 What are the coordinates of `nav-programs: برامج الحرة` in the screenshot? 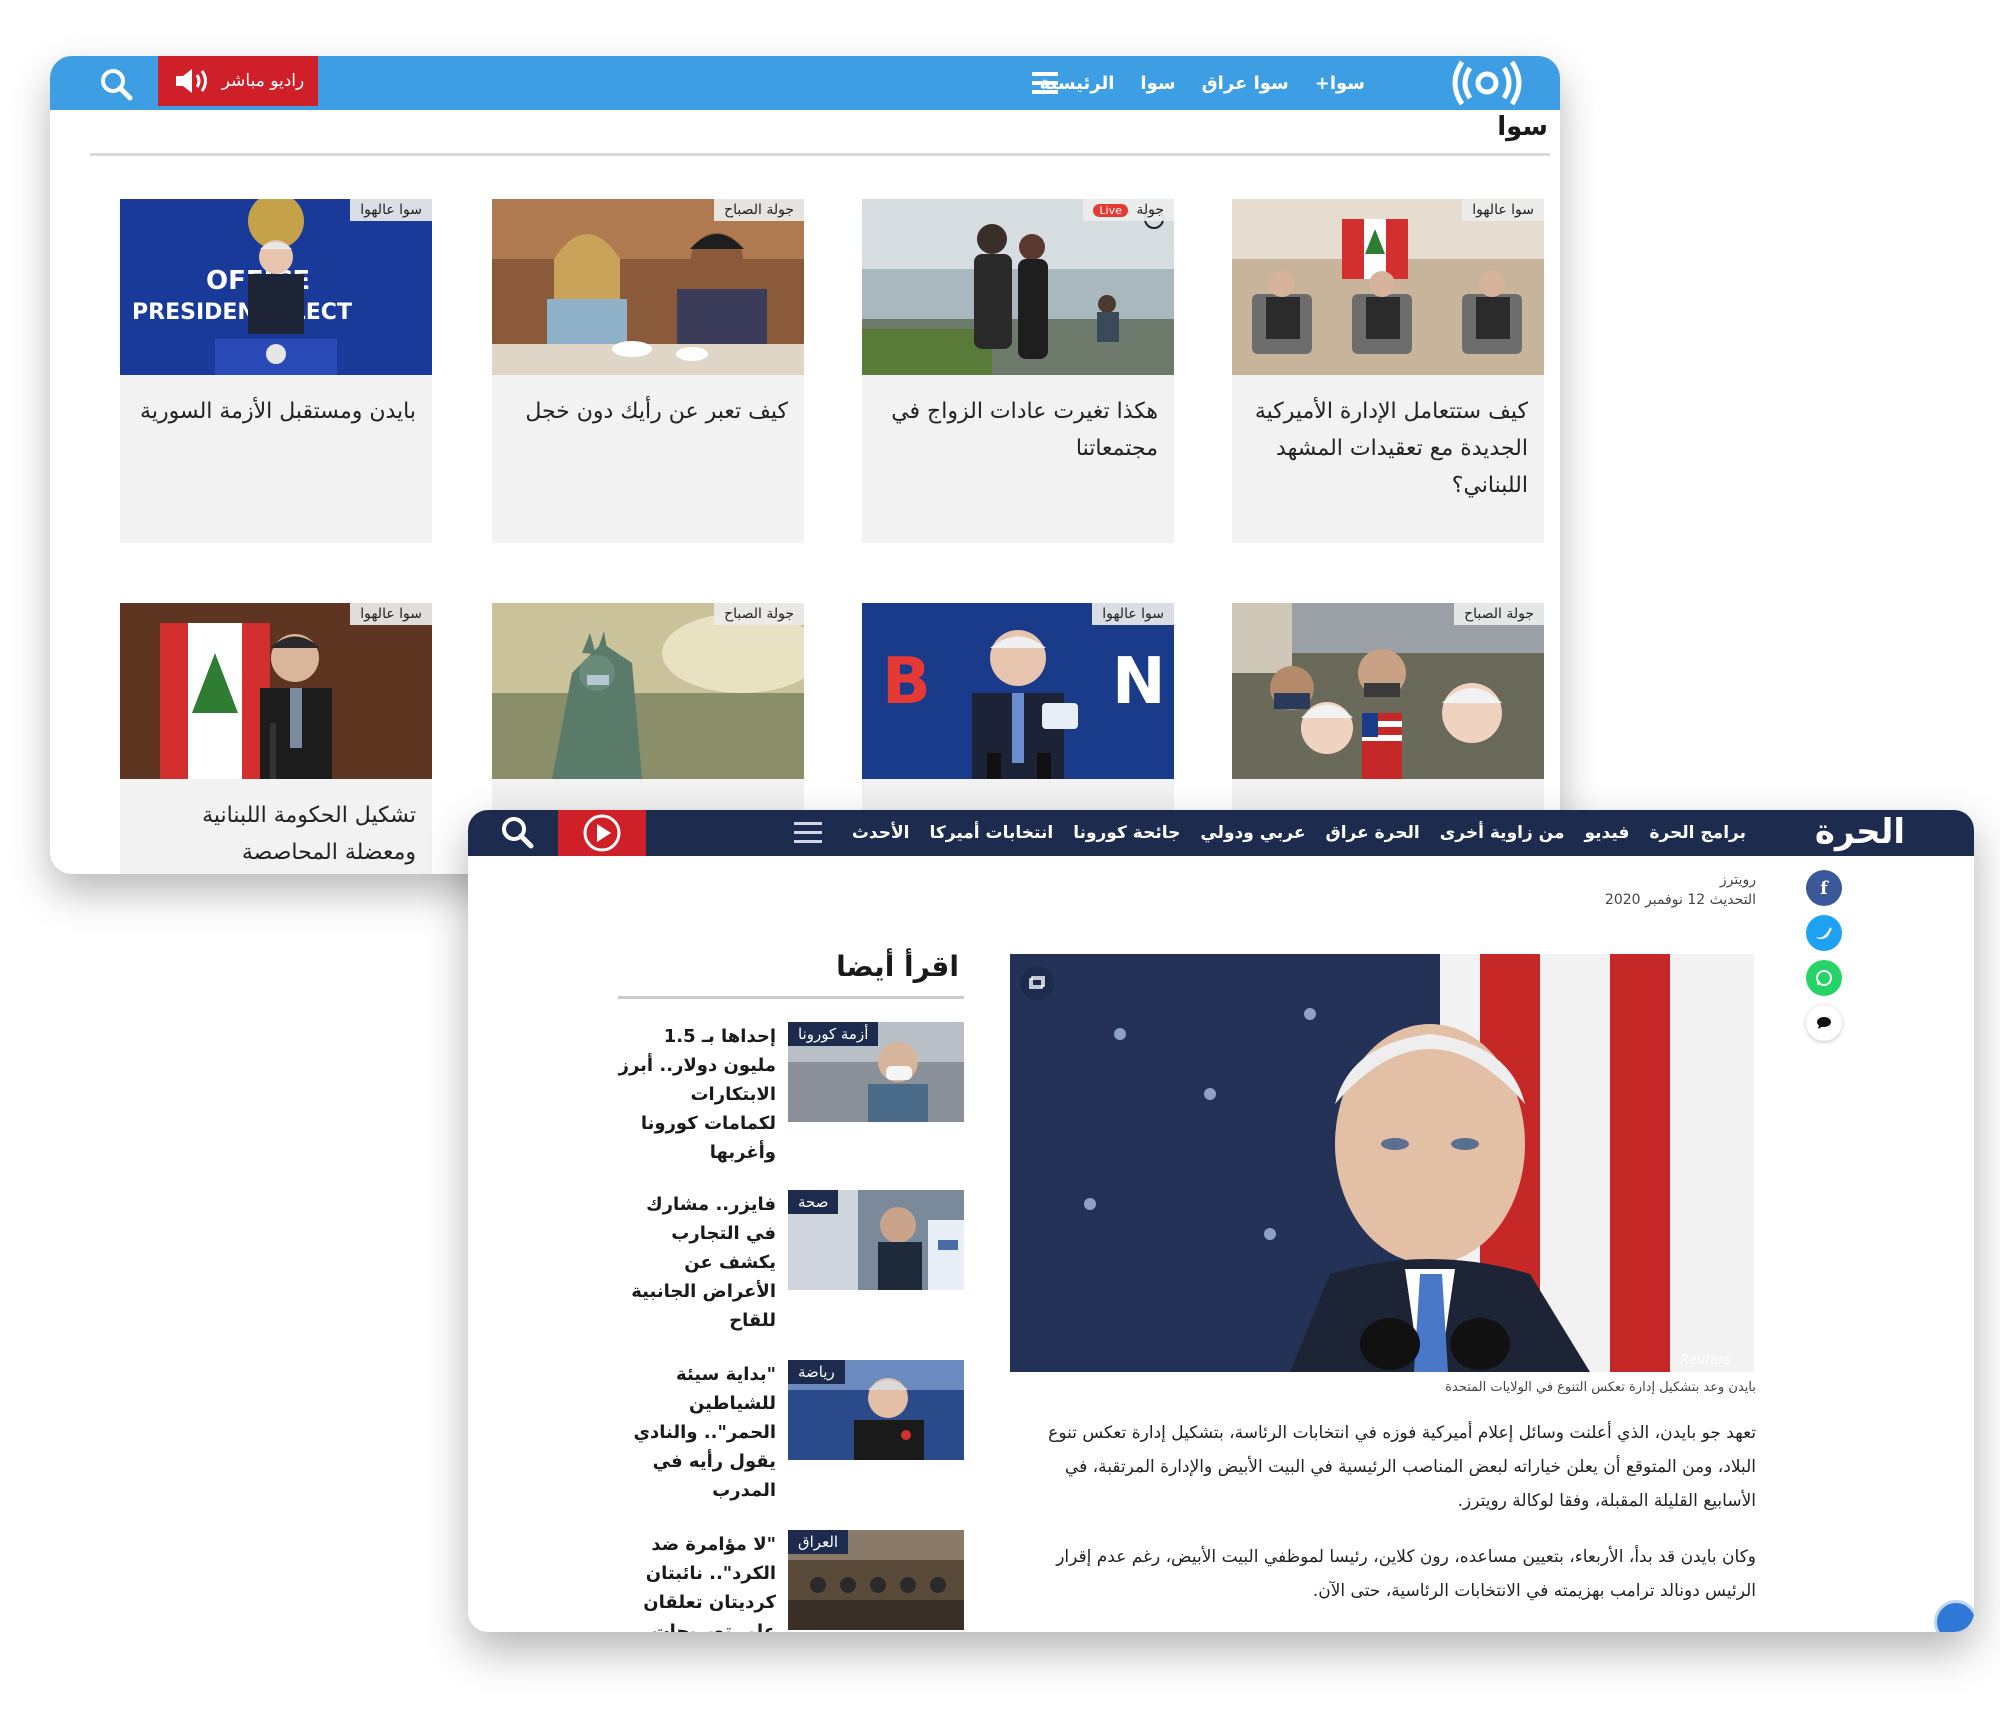 It's located at (1697, 833).